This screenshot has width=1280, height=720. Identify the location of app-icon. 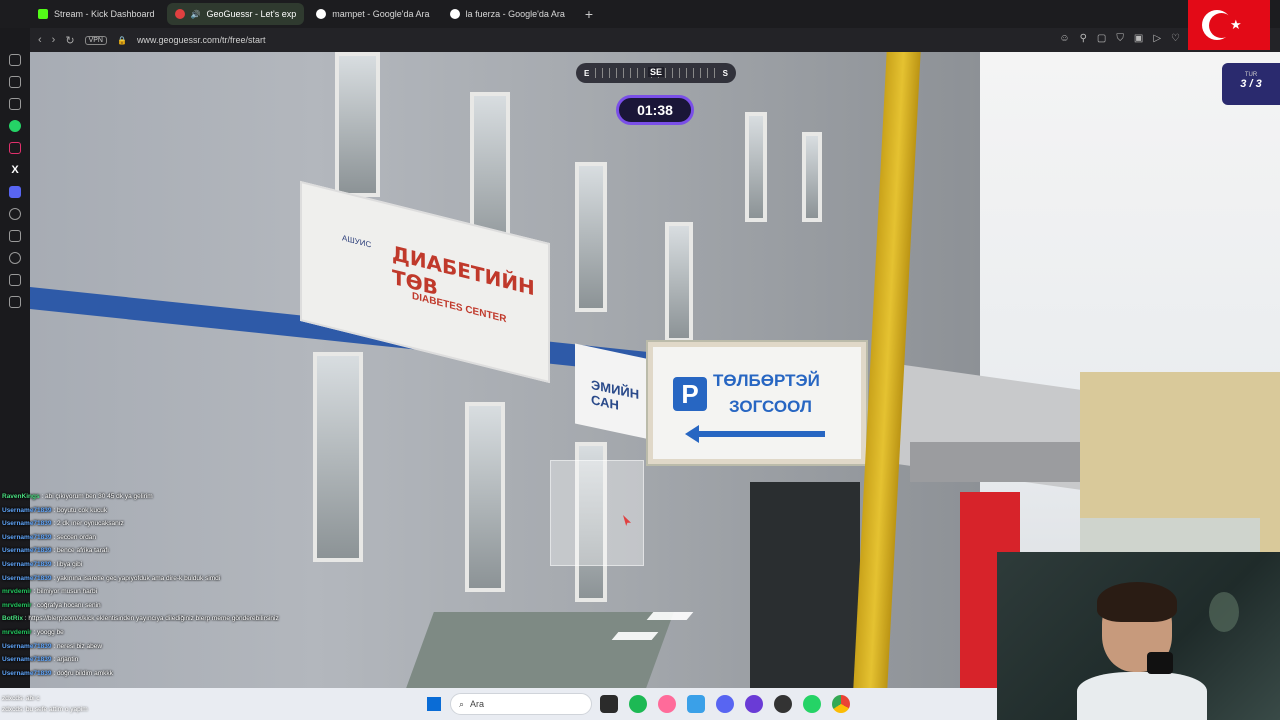
(667, 704).